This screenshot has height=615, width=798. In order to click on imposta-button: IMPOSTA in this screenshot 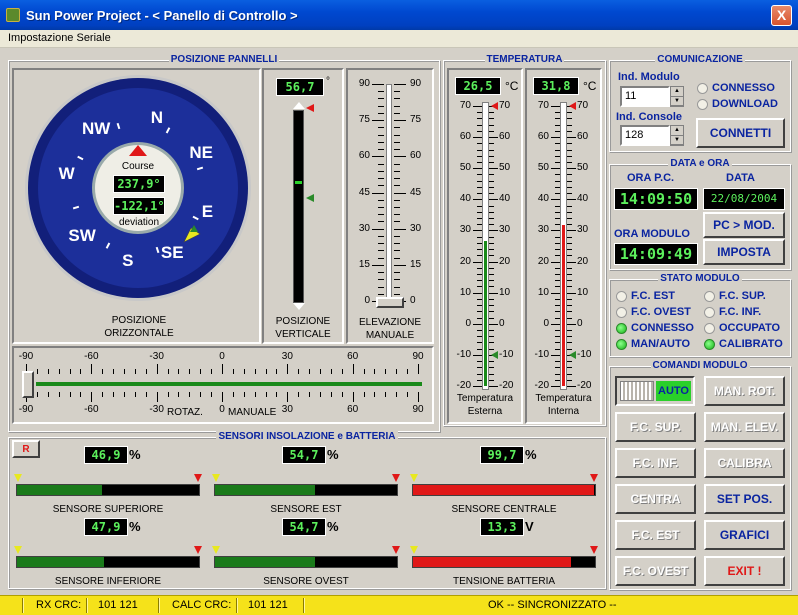, I will do `click(744, 252)`.